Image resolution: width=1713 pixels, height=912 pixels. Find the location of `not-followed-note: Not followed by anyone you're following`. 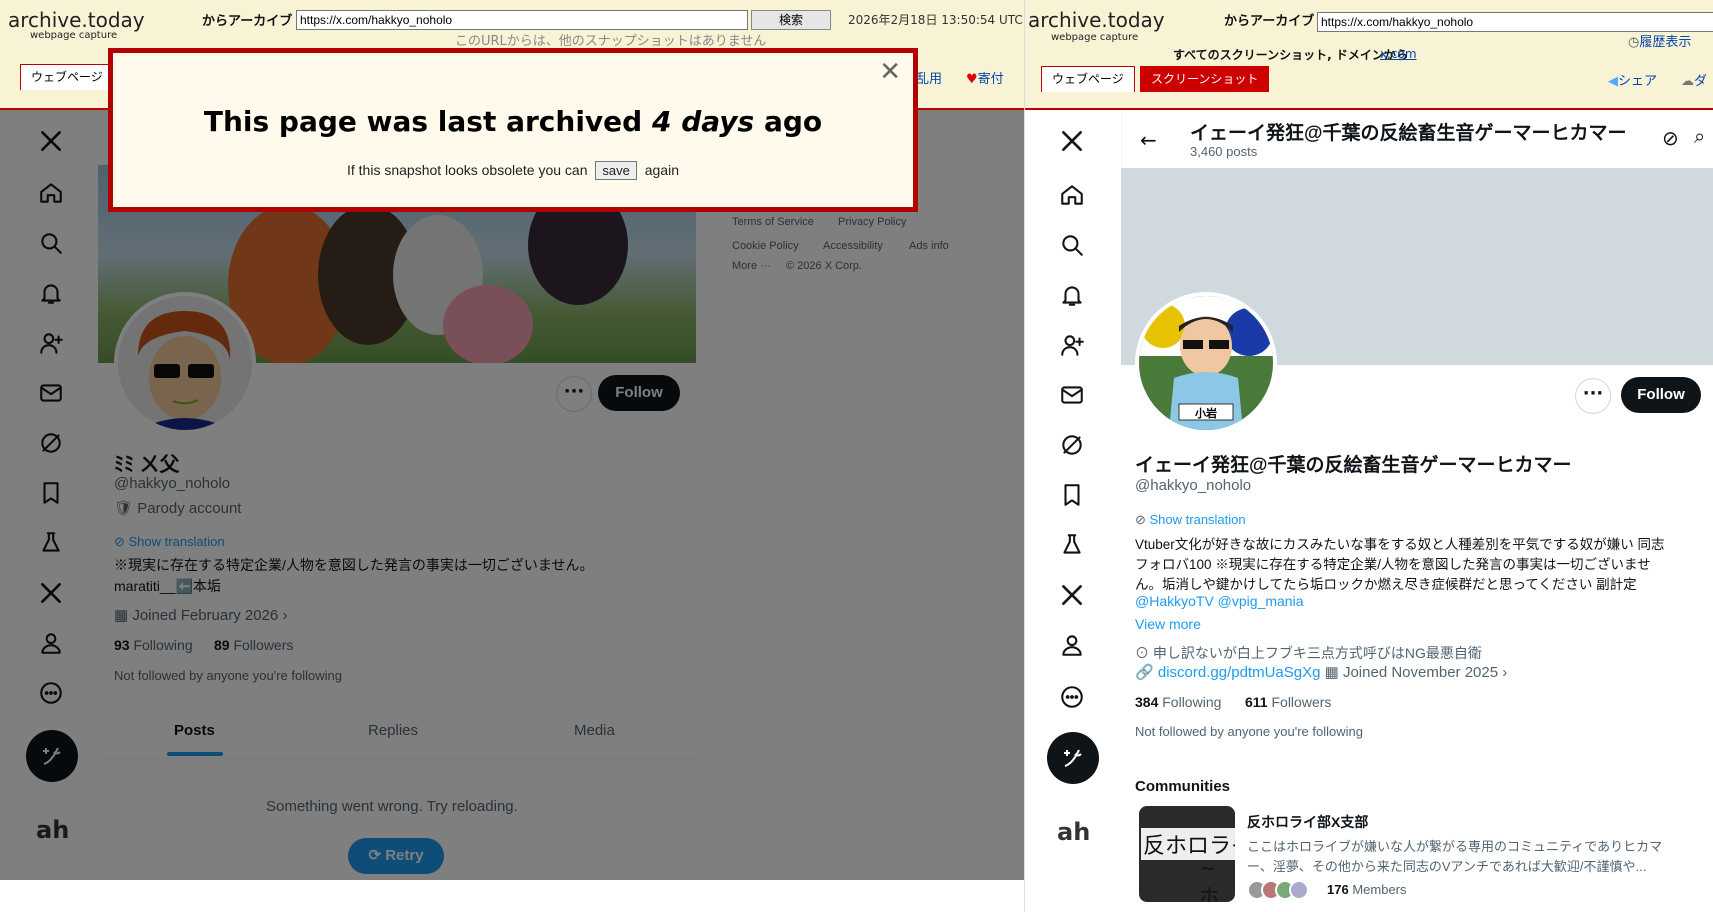

not-followed-note: Not followed by anyone you're following is located at coordinates (1249, 731).